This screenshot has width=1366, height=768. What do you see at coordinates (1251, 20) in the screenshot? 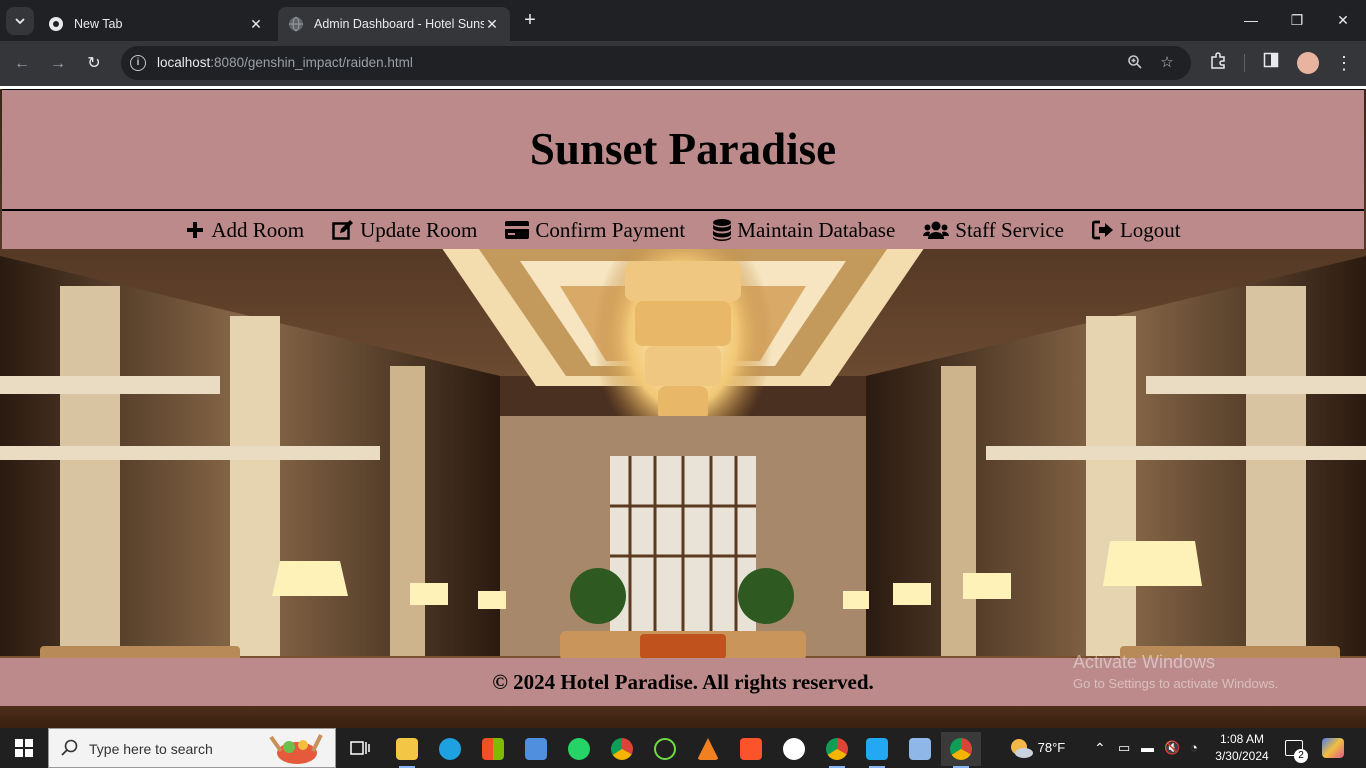
I see `minimize-button: —` at bounding box center [1251, 20].